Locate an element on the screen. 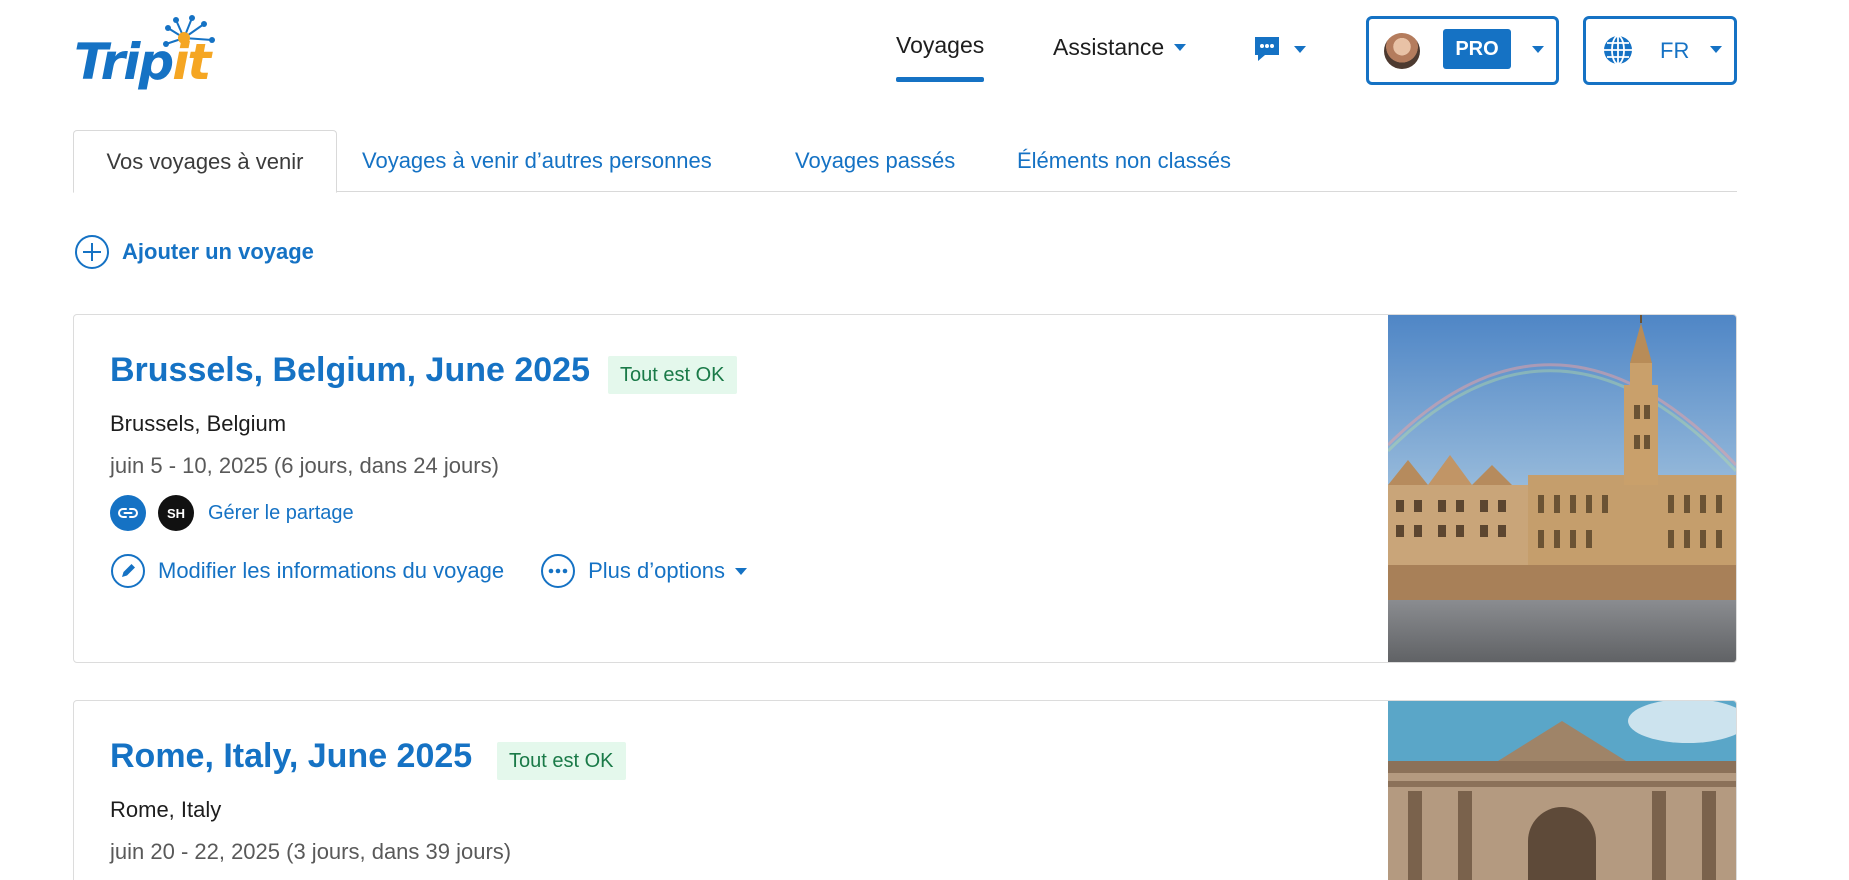 The height and width of the screenshot is (880, 1849). add-trip-label: Ajouter un voyage is located at coordinates (218, 251).